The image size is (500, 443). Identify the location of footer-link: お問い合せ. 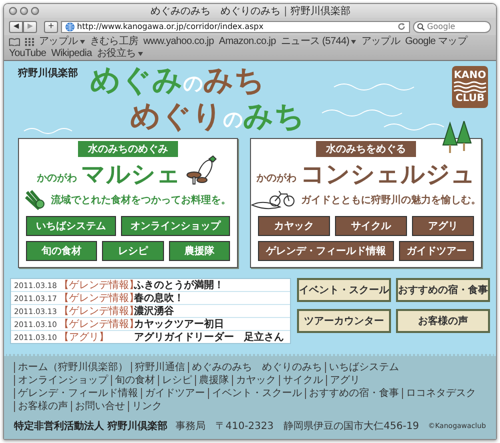
(99, 406).